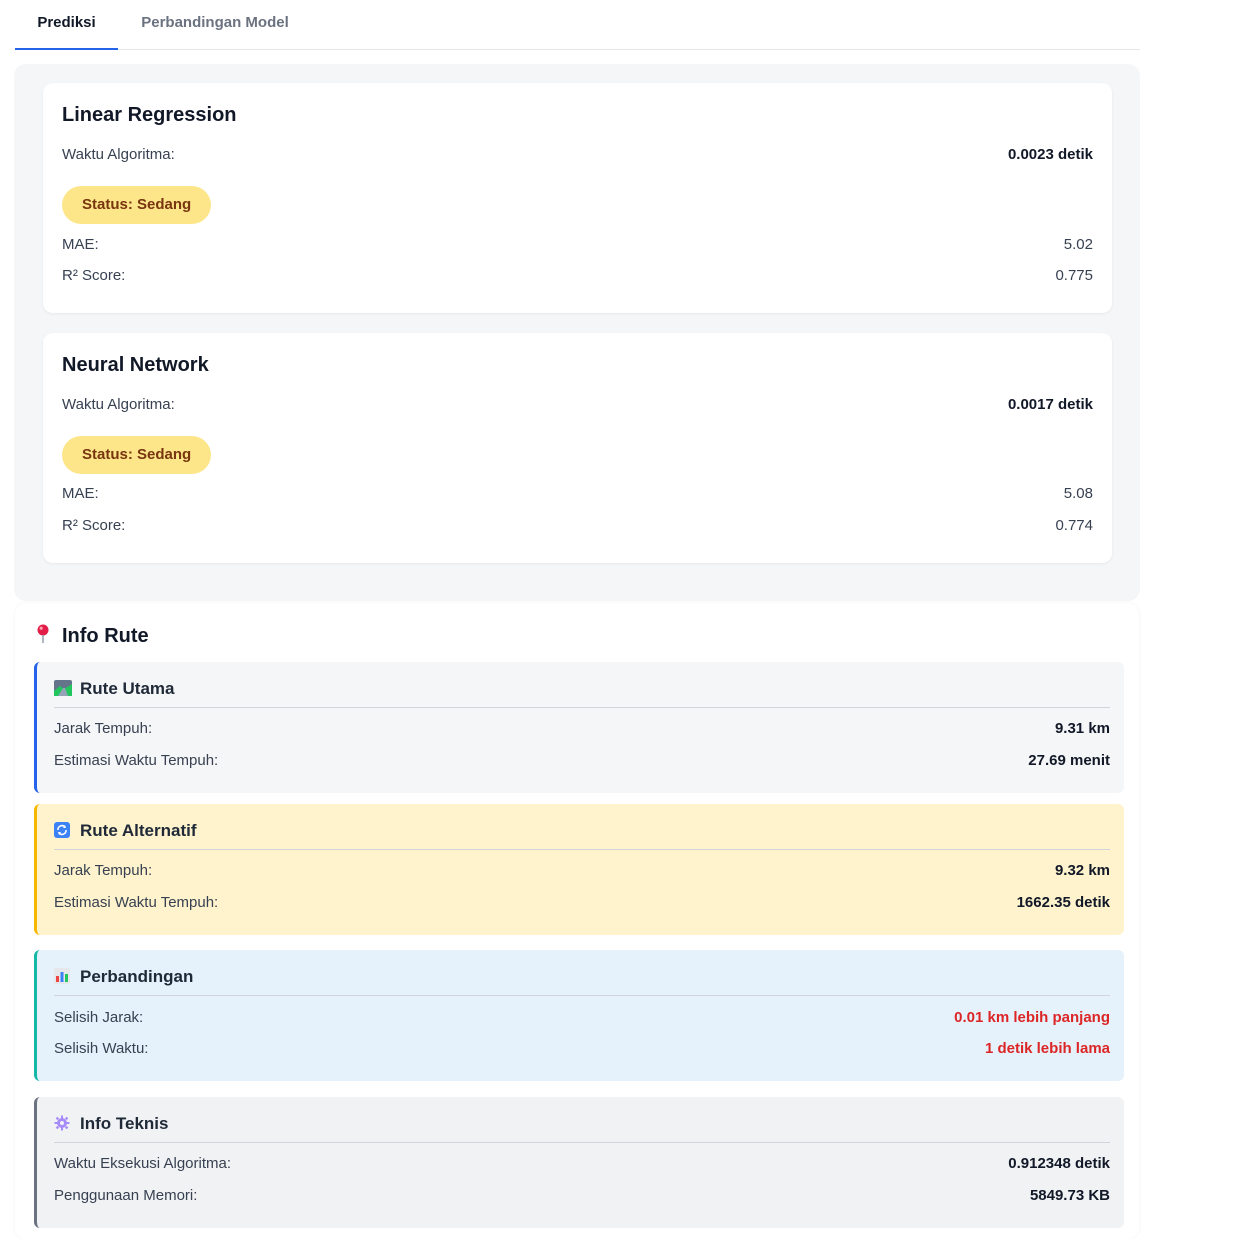 This screenshot has width=1246, height=1239. What do you see at coordinates (582, 904) in the screenshot?
I see `travel-time-row: Estimasi Waktu Tempuh: 1662.35 detik` at bounding box center [582, 904].